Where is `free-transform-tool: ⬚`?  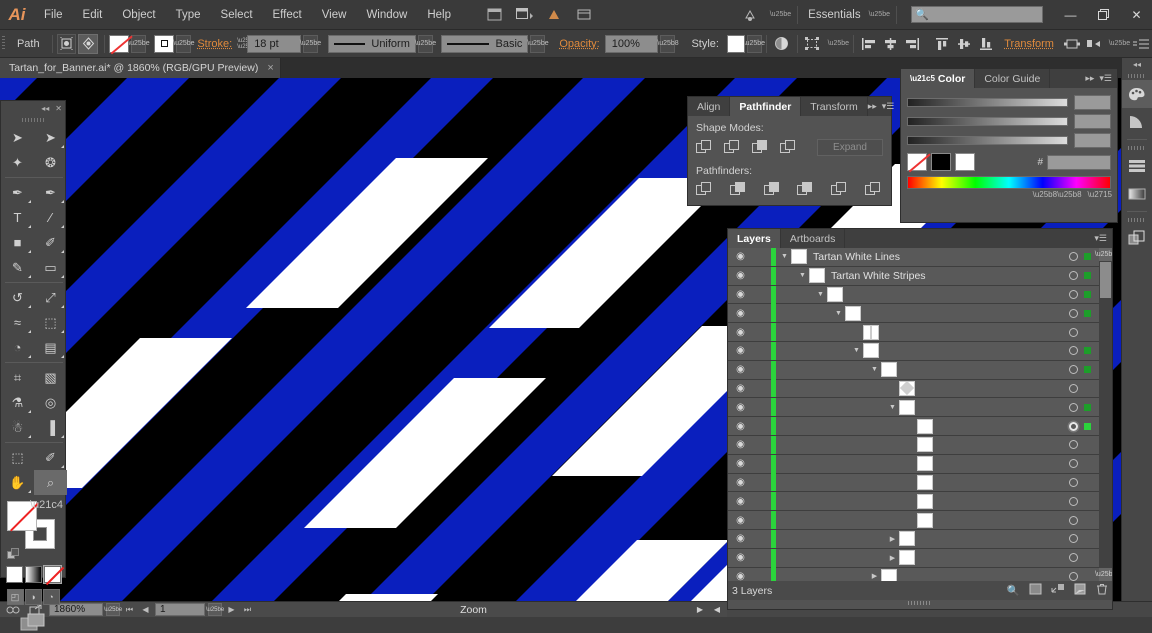 free-transform-tool: ⬚ is located at coordinates (50, 322).